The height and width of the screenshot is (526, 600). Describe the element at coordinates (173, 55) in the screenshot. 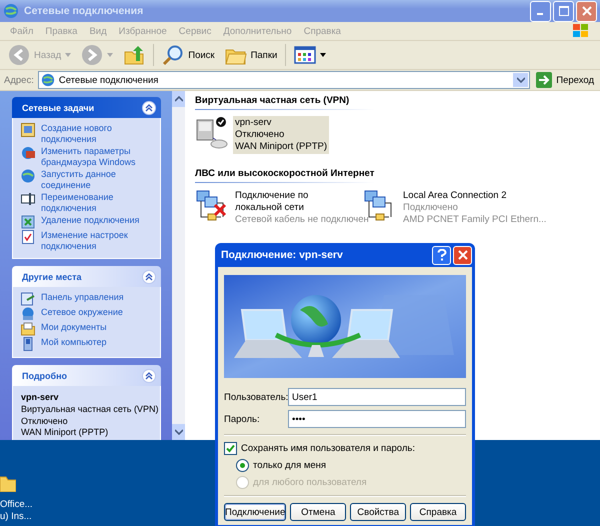

I see `search-icon` at that location.